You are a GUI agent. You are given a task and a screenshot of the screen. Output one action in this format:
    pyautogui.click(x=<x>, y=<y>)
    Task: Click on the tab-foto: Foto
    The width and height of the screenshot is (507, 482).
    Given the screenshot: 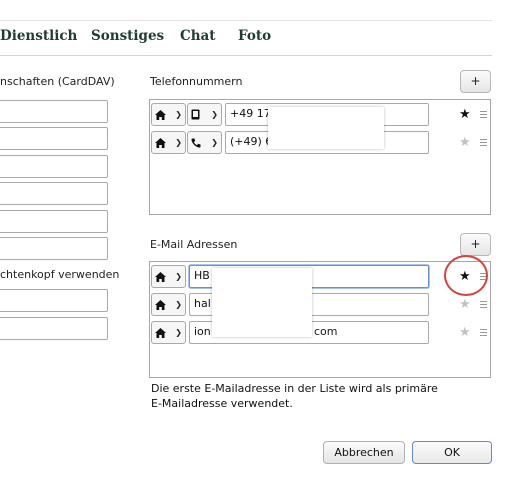 What is the action you would take?
    pyautogui.click(x=254, y=36)
    